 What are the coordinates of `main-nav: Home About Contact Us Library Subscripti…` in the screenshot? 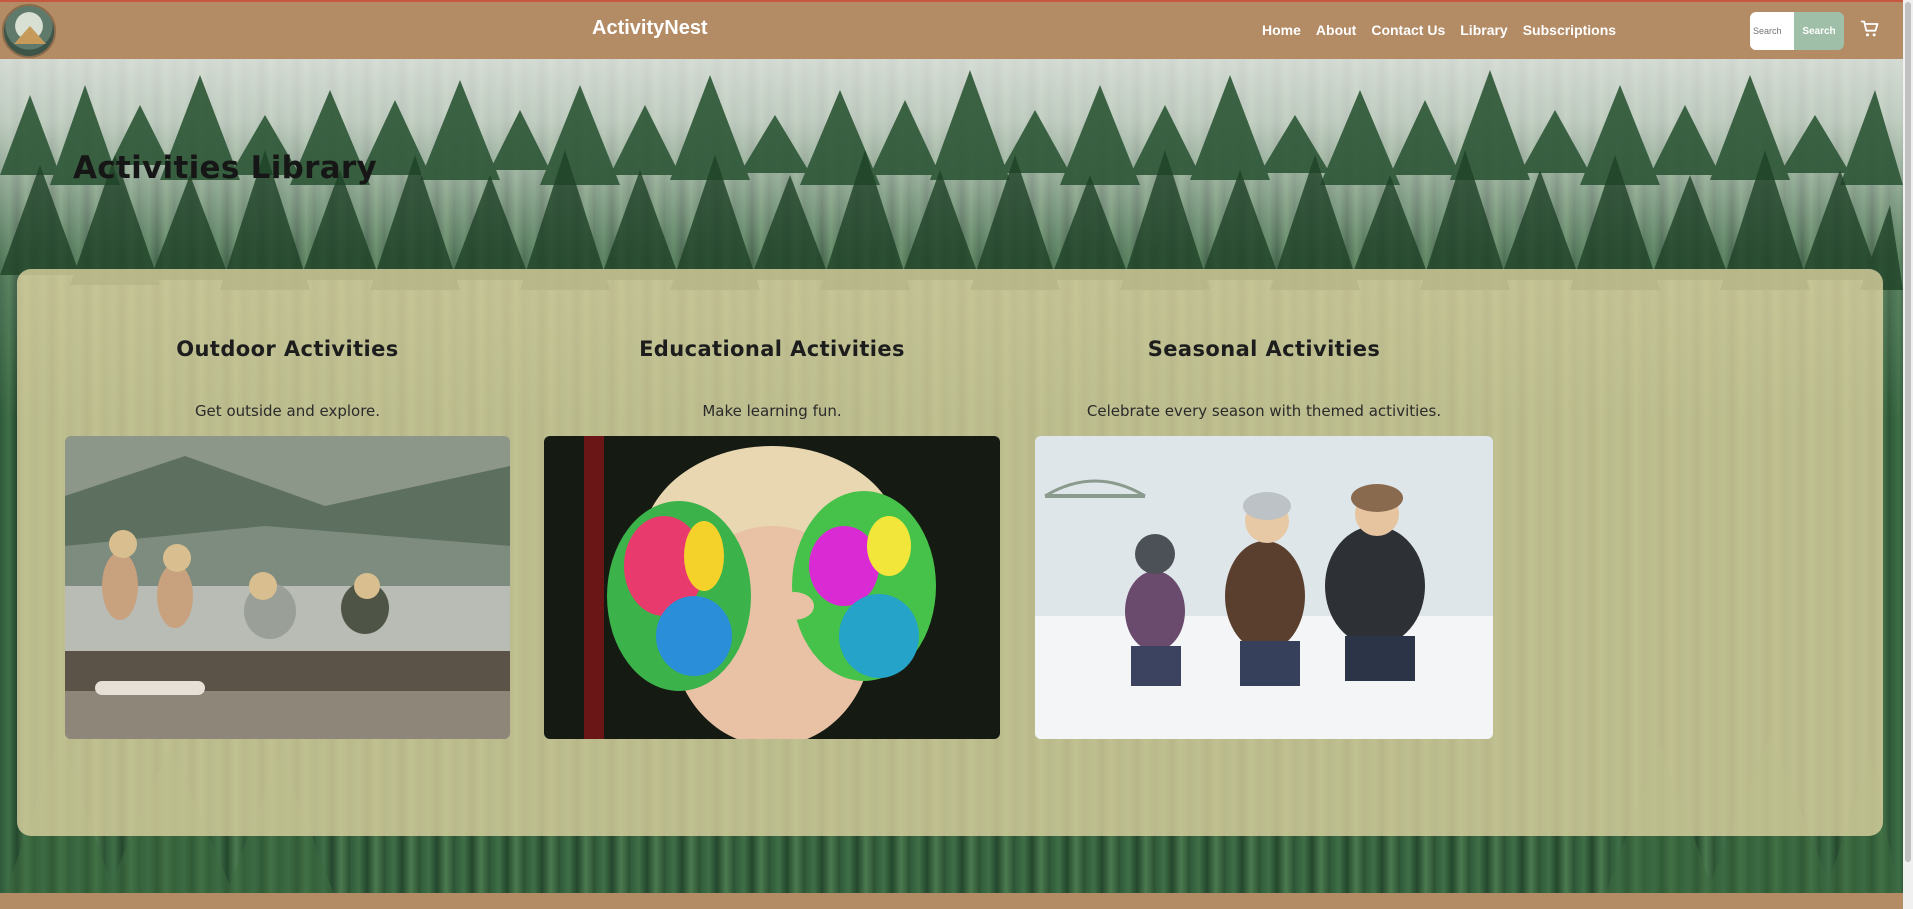 It's located at (1439, 30).